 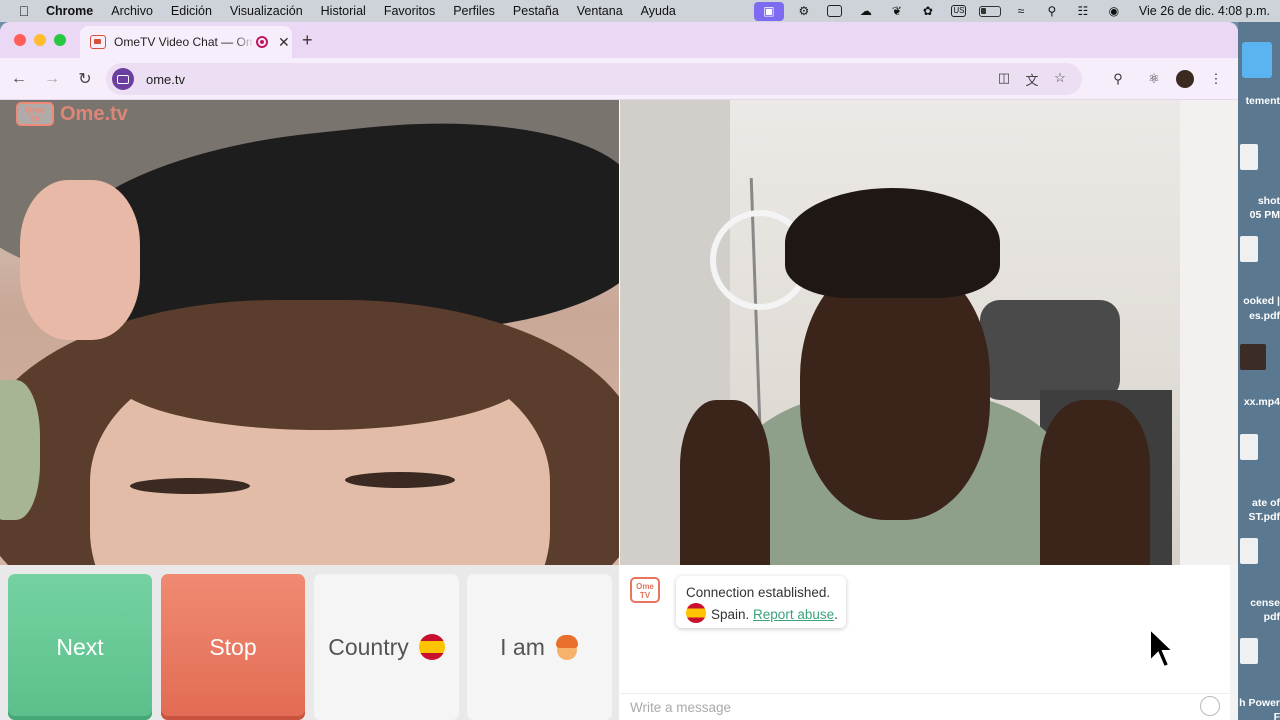 I want to click on left-eye, so click(x=190, y=486).